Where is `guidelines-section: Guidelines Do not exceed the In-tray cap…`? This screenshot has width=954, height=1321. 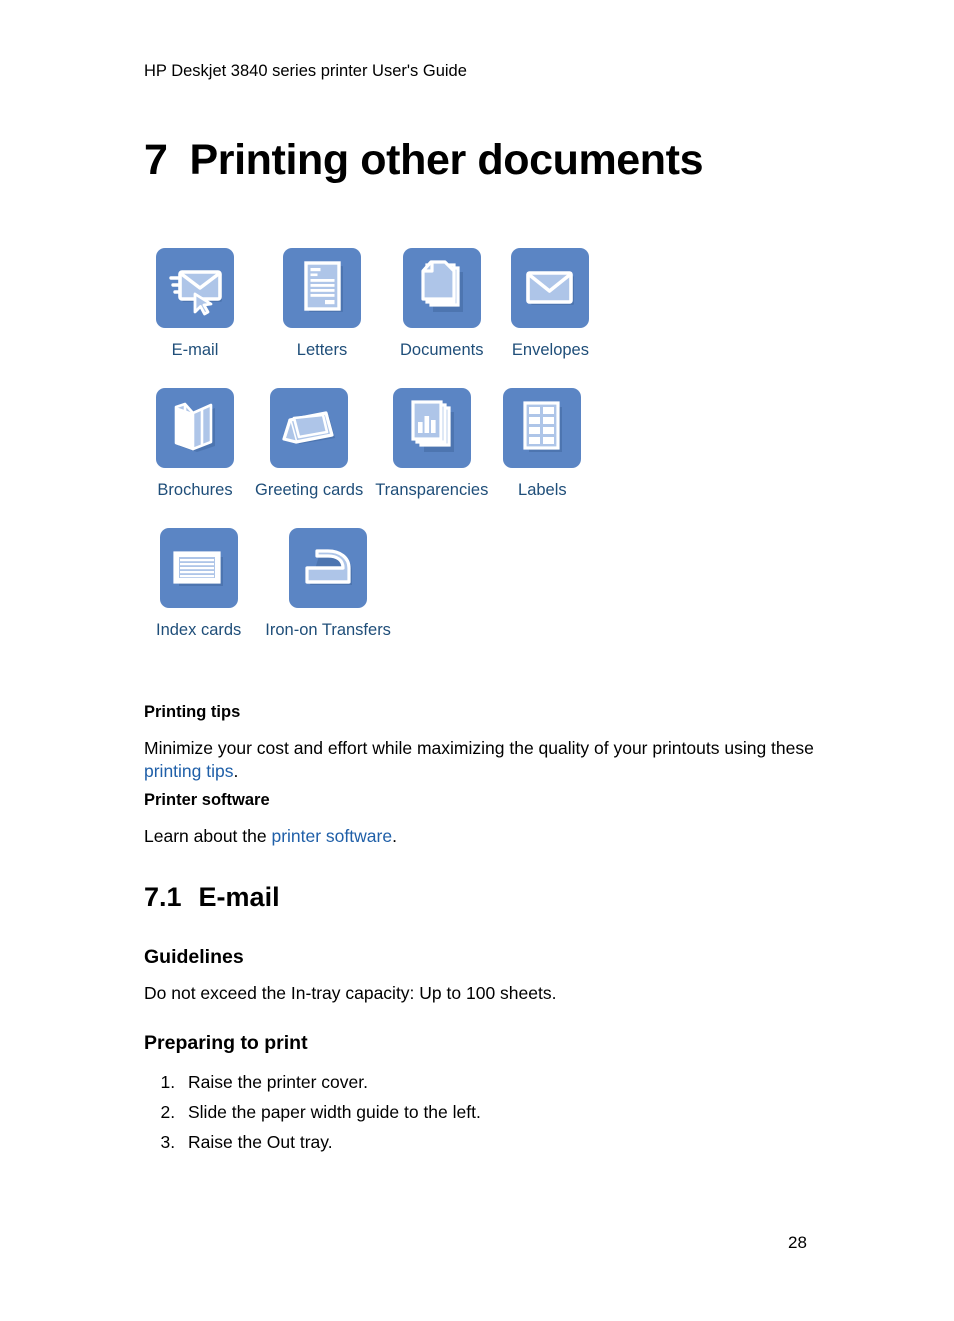
guidelines-section: Guidelines Do not exceed the In-tray cap… is located at coordinates (484, 975).